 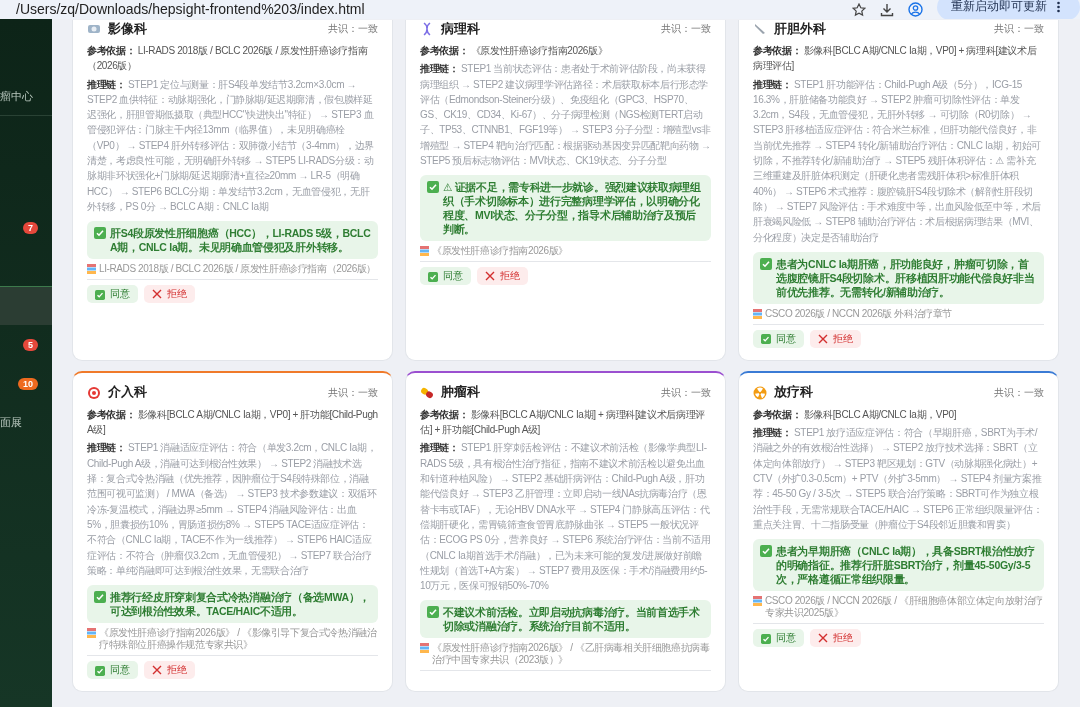 I want to click on more-icon, so click(x=1058, y=6).